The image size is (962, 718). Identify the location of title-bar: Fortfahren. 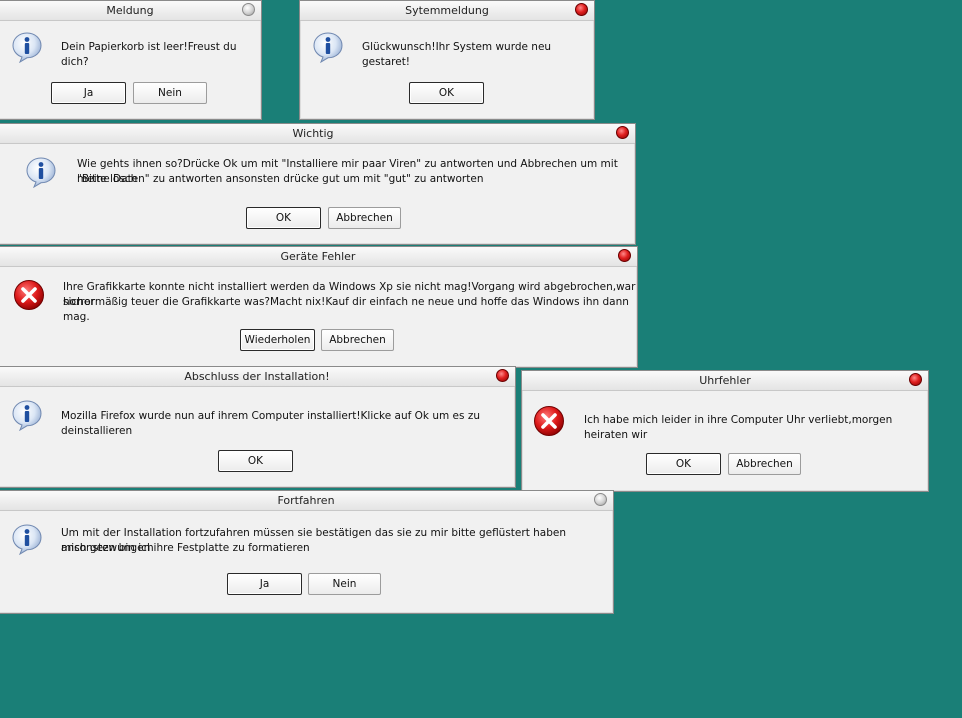
(306, 501).